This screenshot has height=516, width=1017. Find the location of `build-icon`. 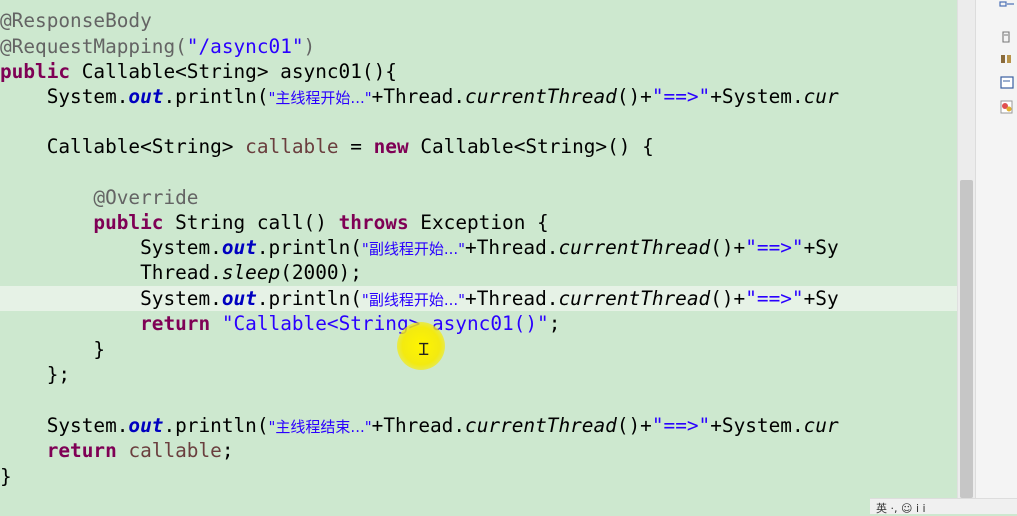

build-icon is located at coordinates (1007, 59).